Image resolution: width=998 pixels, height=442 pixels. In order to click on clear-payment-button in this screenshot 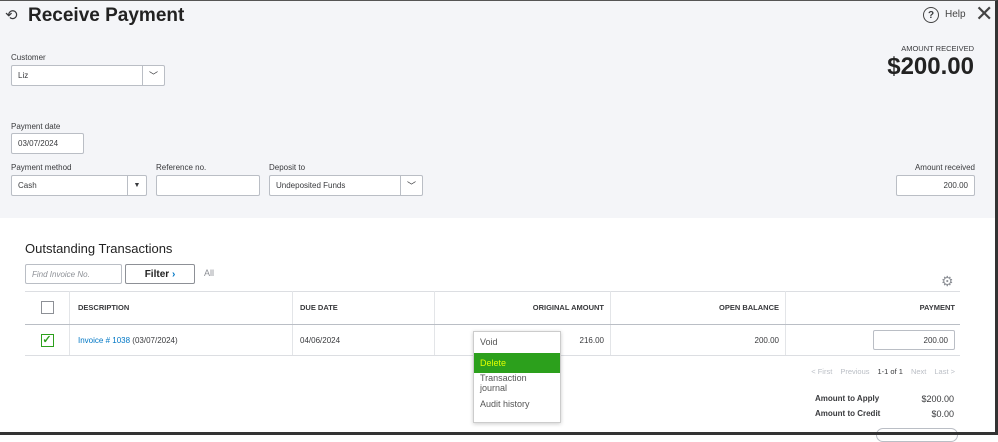, I will do `click(917, 435)`.